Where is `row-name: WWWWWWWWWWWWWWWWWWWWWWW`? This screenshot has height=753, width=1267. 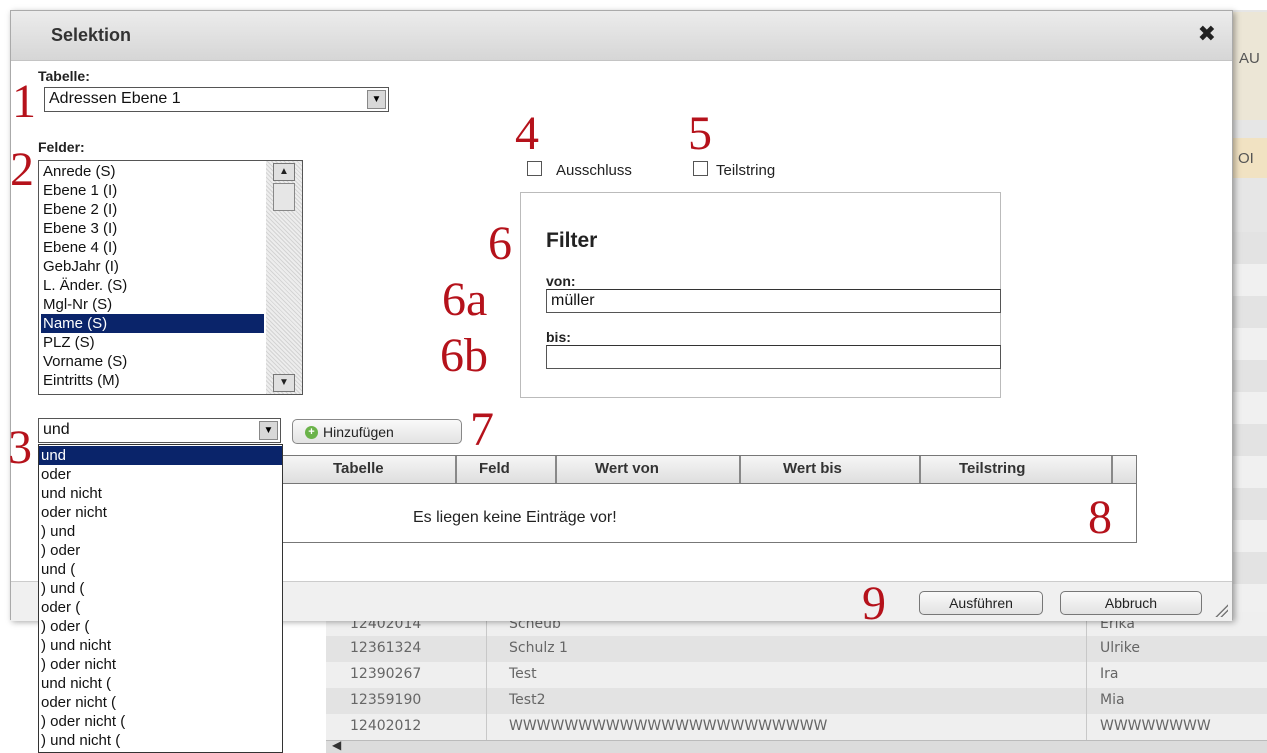 row-name: WWWWWWWWWWWWWWWWWWWWWWW is located at coordinates (668, 726).